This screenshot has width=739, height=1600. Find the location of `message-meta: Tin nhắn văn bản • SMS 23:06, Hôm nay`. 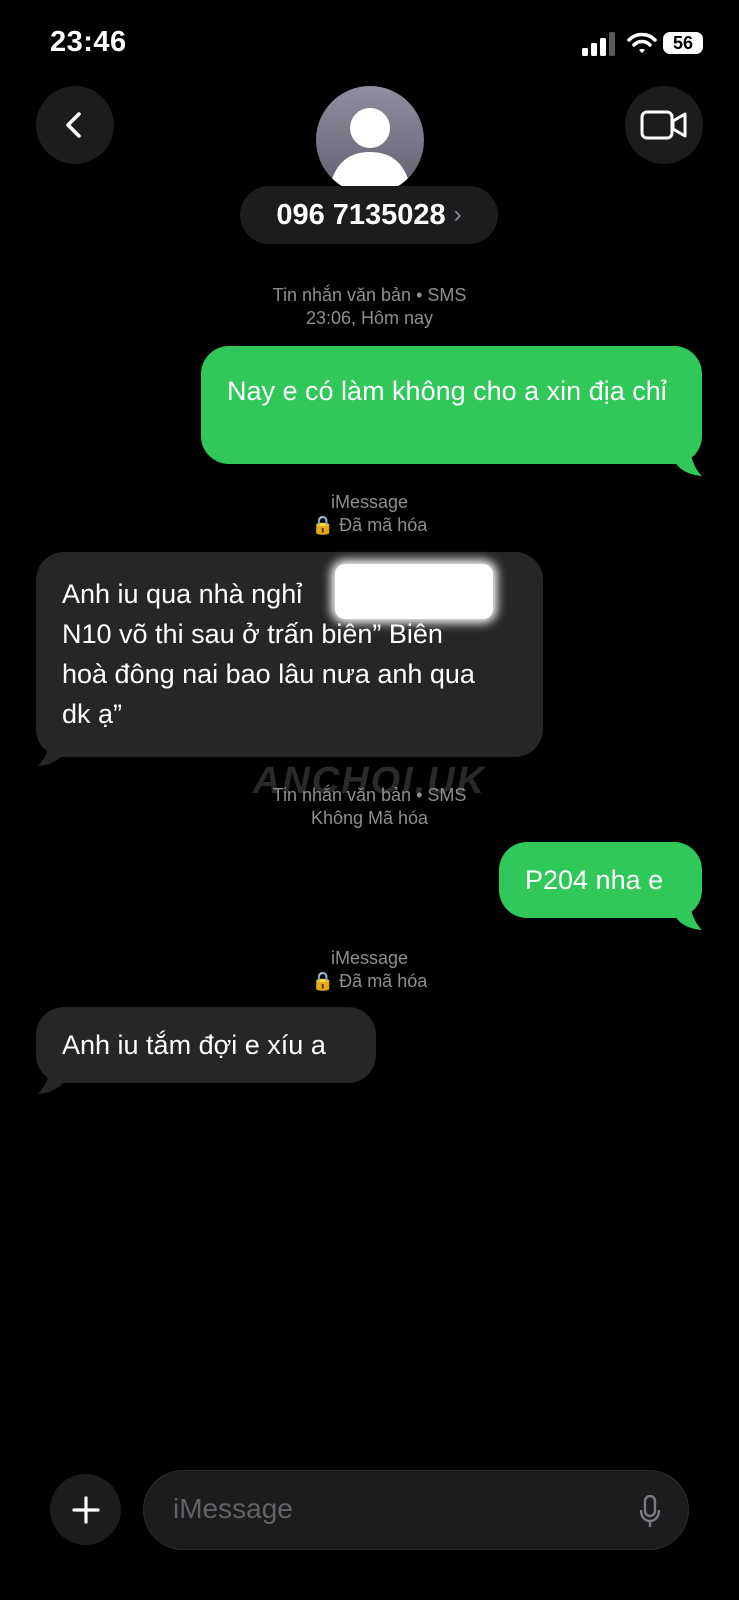

message-meta: Tin nhắn văn bản • SMS 23:06, Hôm nay is located at coordinates (369, 307).